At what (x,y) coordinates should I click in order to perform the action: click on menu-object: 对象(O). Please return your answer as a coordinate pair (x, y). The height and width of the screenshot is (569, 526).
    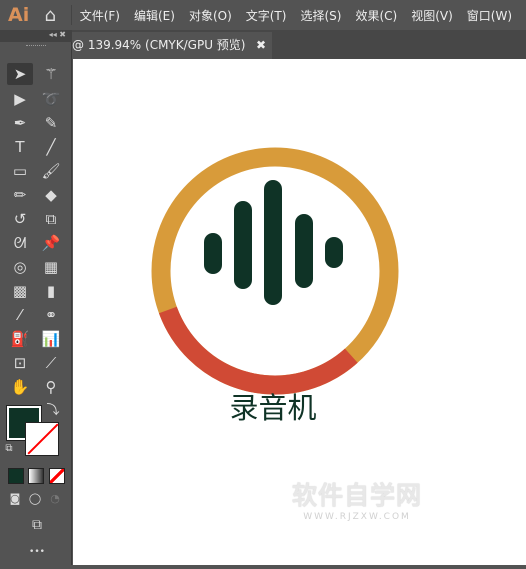
    Looking at the image, I should click on (210, 15).